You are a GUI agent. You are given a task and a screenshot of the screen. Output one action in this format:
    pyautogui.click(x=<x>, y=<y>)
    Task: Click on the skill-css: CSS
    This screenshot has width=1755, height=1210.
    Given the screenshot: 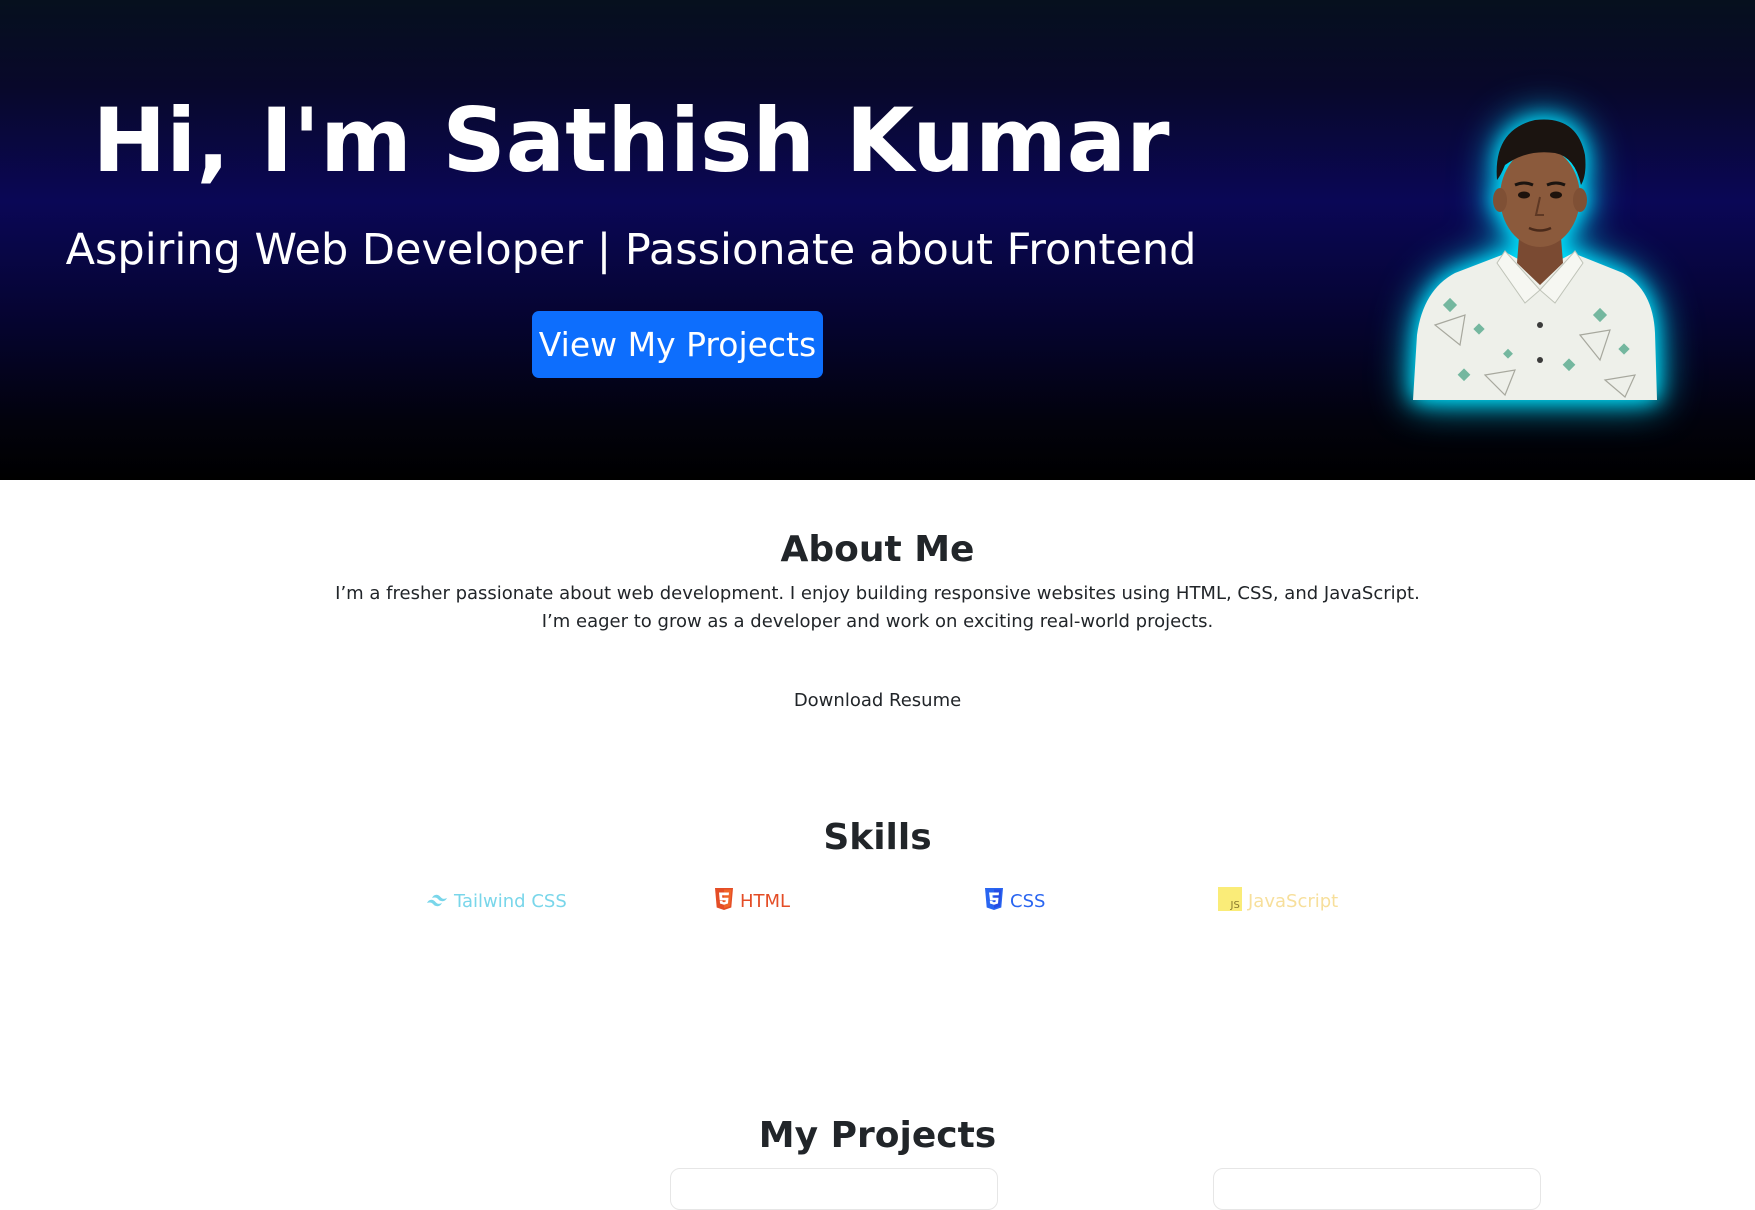 What is the action you would take?
    pyautogui.click(x=1014, y=901)
    